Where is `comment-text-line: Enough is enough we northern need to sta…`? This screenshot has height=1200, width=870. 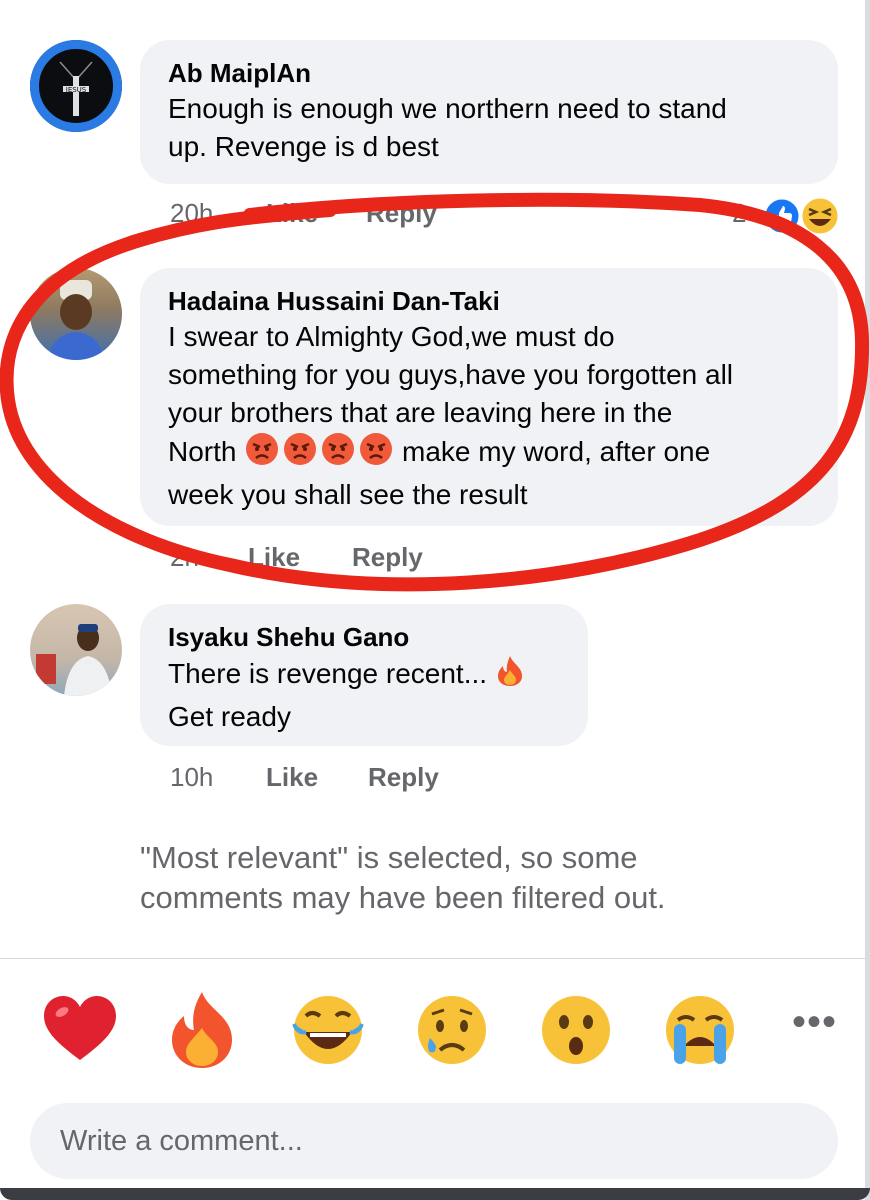
comment-text-line: Enough is enough we northern need to sta… is located at coordinates (447, 108).